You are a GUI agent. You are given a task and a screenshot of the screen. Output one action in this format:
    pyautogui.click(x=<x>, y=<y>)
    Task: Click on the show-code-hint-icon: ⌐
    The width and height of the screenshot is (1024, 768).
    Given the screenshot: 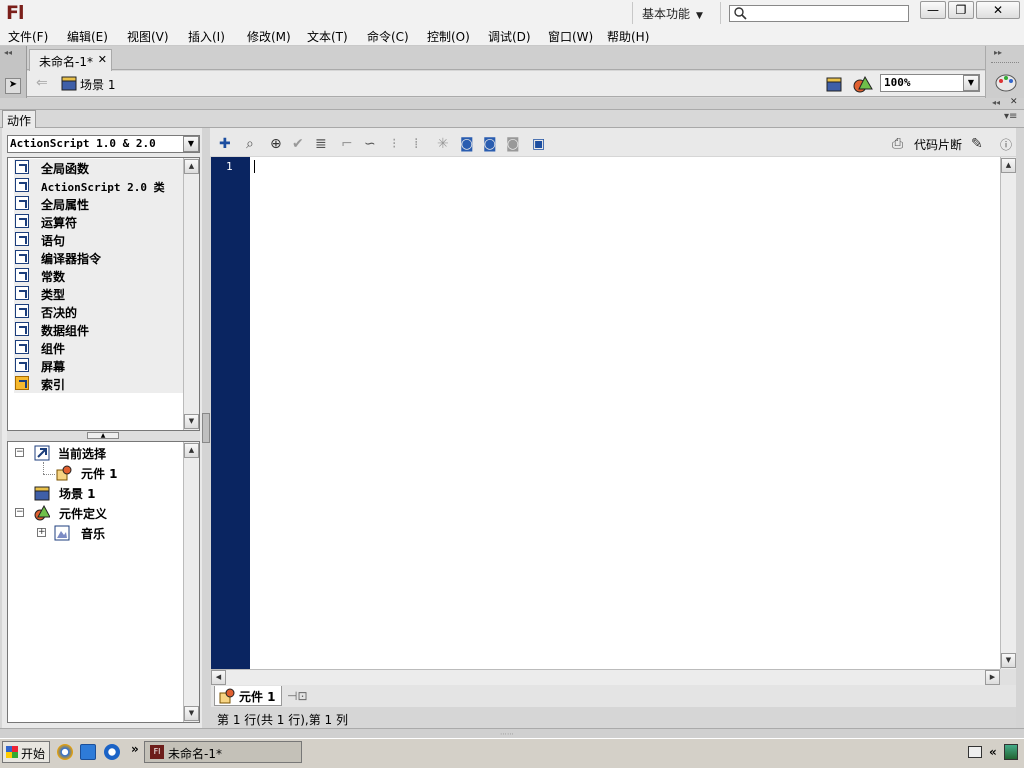 What is the action you would take?
    pyautogui.click(x=347, y=144)
    